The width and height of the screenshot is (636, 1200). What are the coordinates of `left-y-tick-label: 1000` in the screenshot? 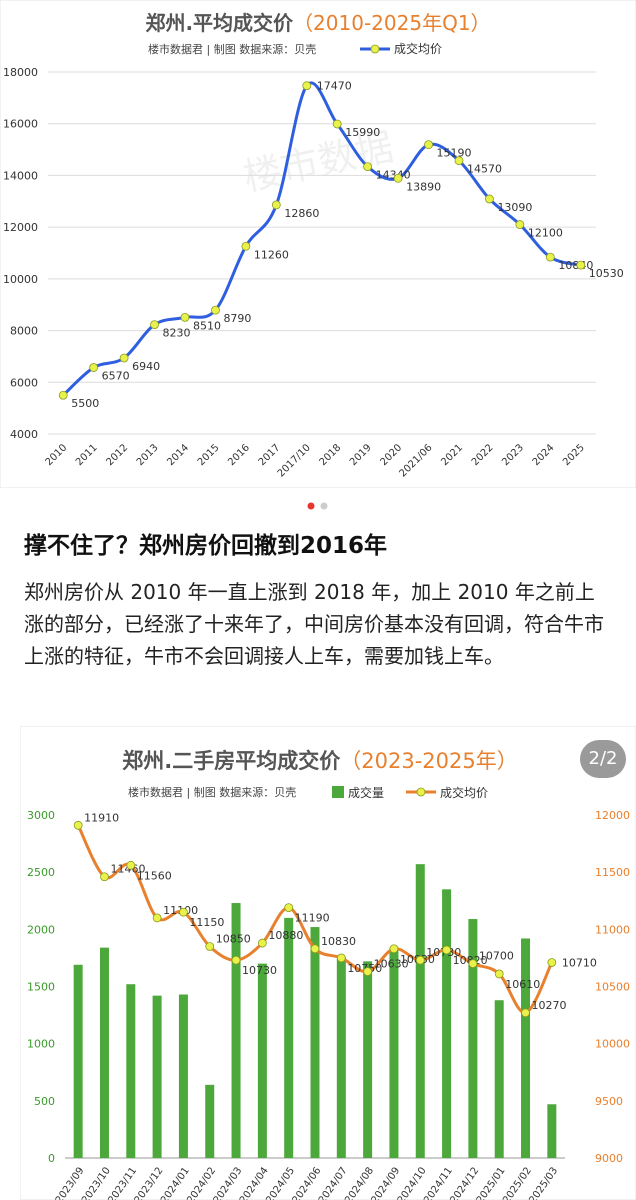 It's located at (41, 1044).